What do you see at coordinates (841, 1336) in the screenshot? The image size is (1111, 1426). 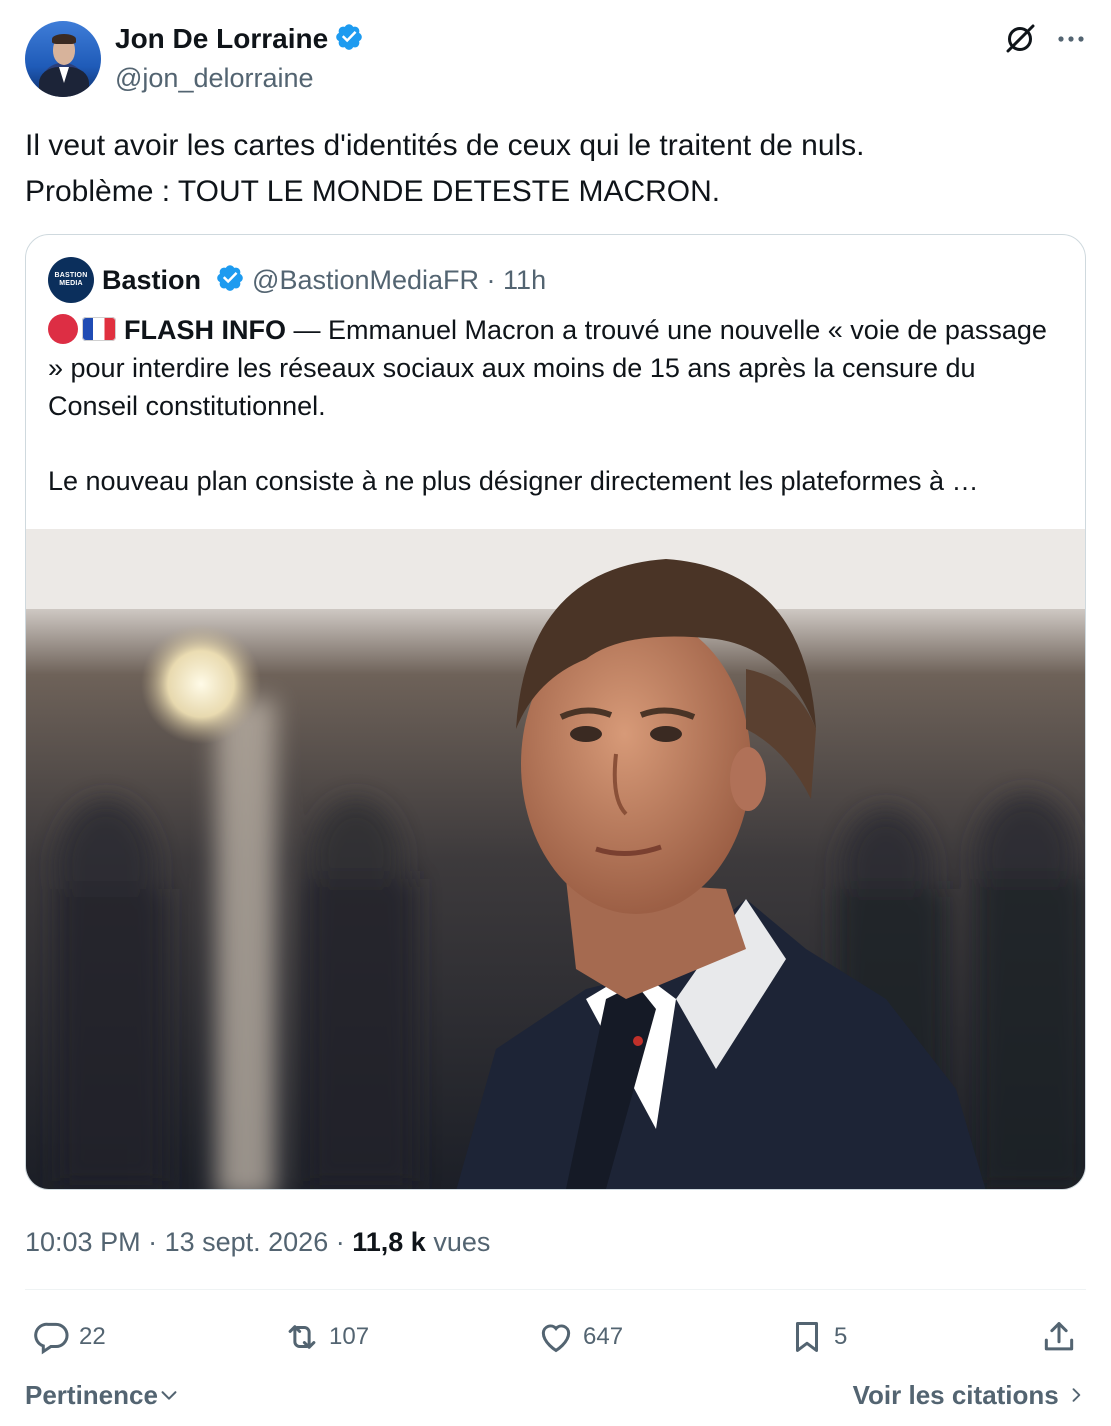 I see `bookmark-count: 5` at bounding box center [841, 1336].